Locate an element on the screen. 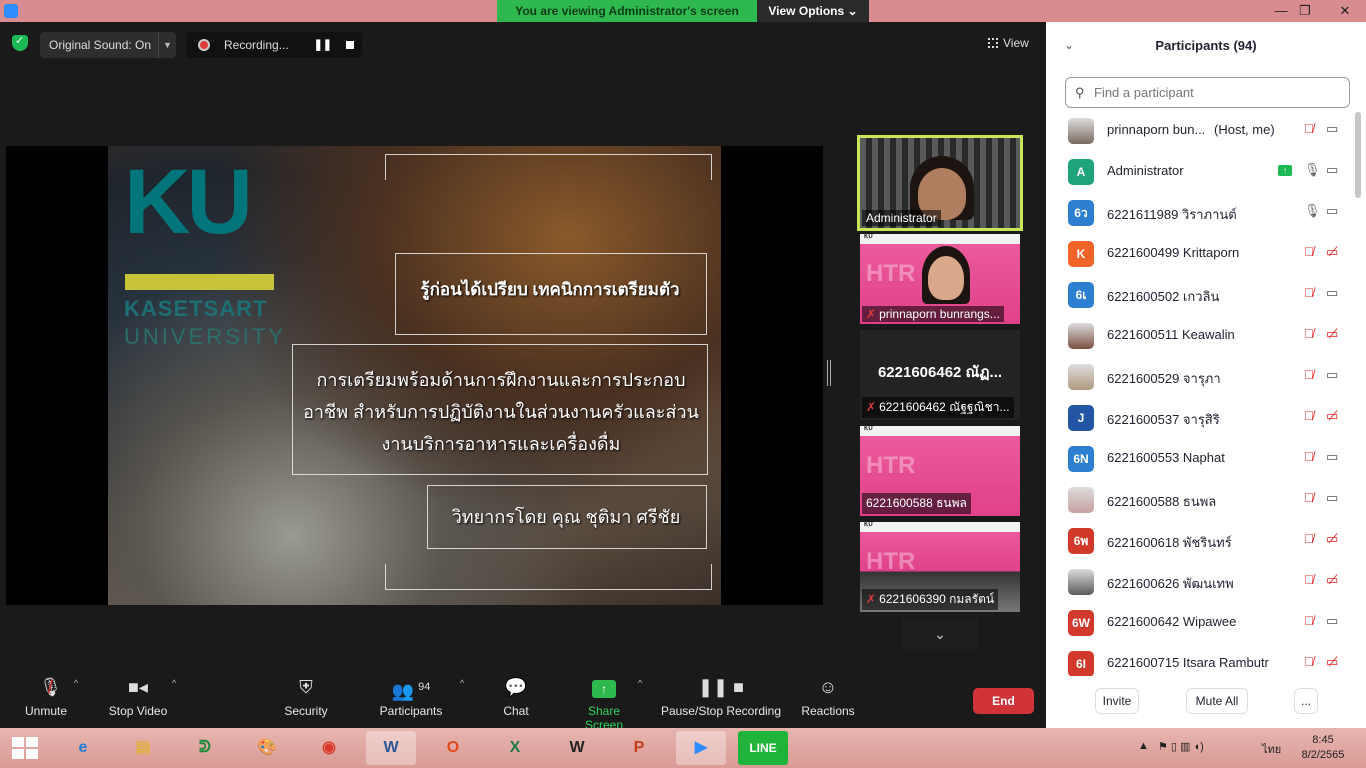  reactions-button: ☺ Reactions is located at coordinates (828, 697).